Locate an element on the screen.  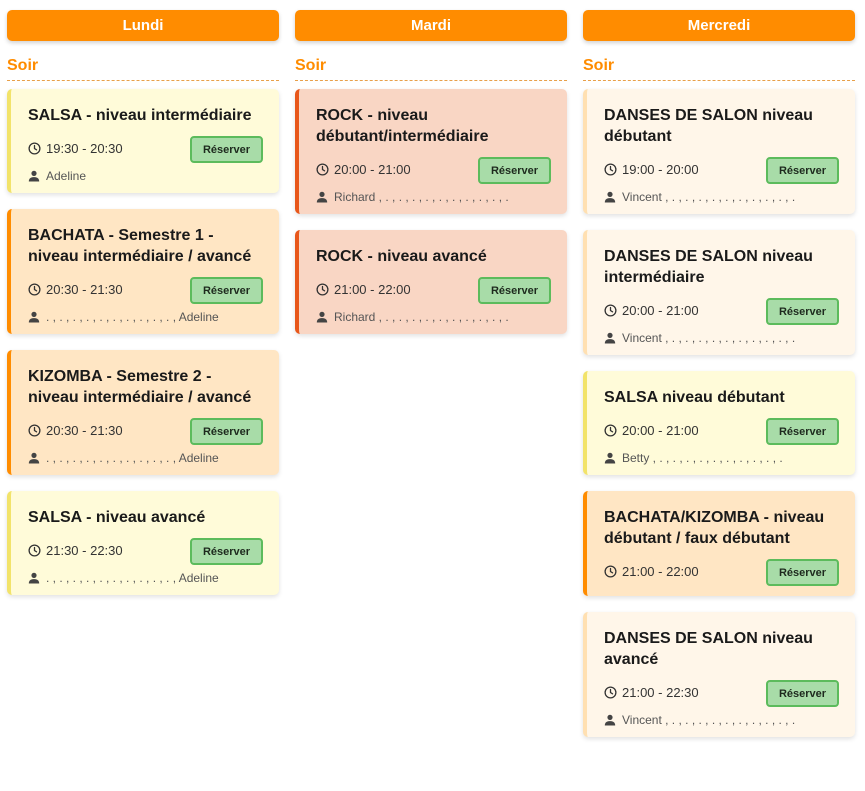
class-time: 19:00 - 20:00 is located at coordinates (651, 170).